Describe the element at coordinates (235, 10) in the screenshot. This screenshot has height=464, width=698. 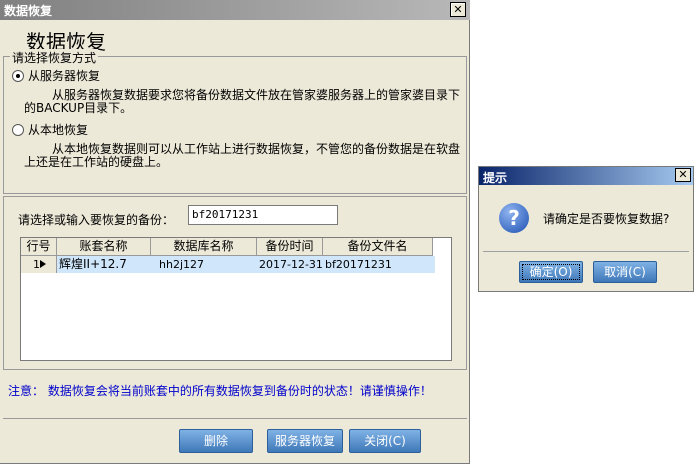
I see `title-bar: 数据恢复 ✕` at that location.